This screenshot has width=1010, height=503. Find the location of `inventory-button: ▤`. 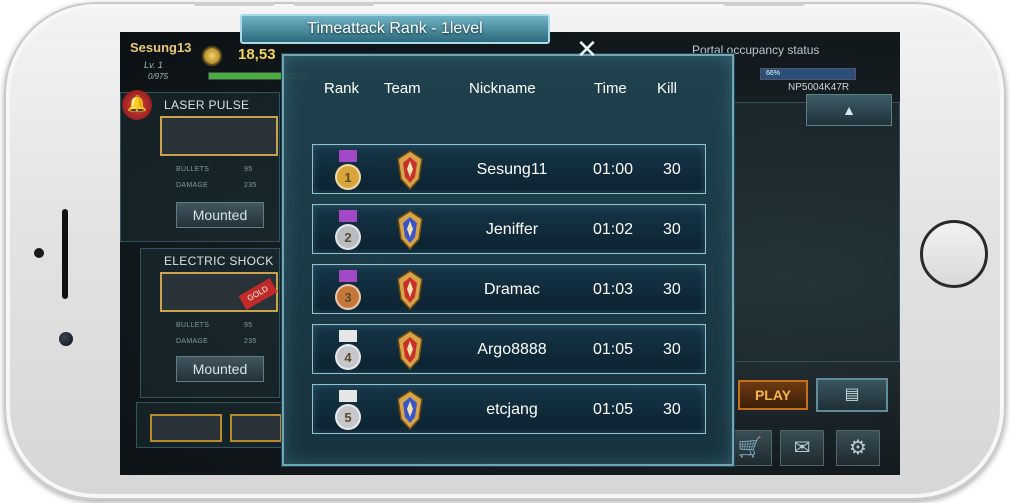

inventory-button: ▤ is located at coordinates (852, 395).